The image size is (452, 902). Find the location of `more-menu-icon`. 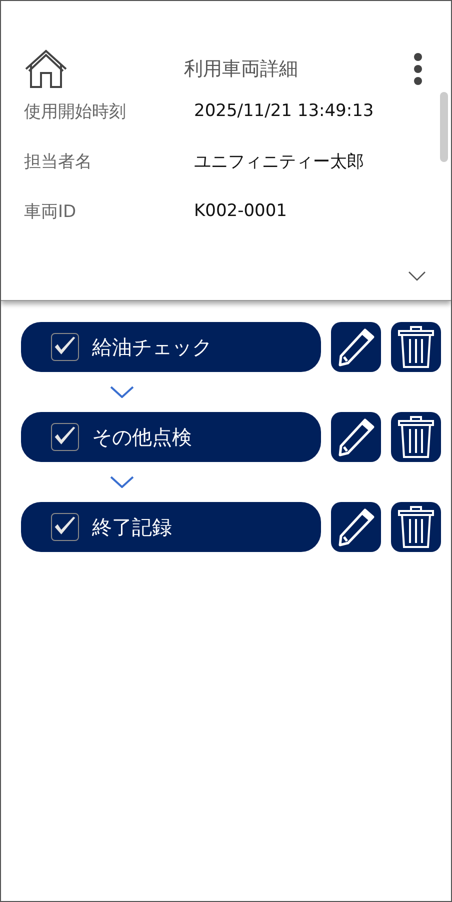

more-menu-icon is located at coordinates (418, 69).